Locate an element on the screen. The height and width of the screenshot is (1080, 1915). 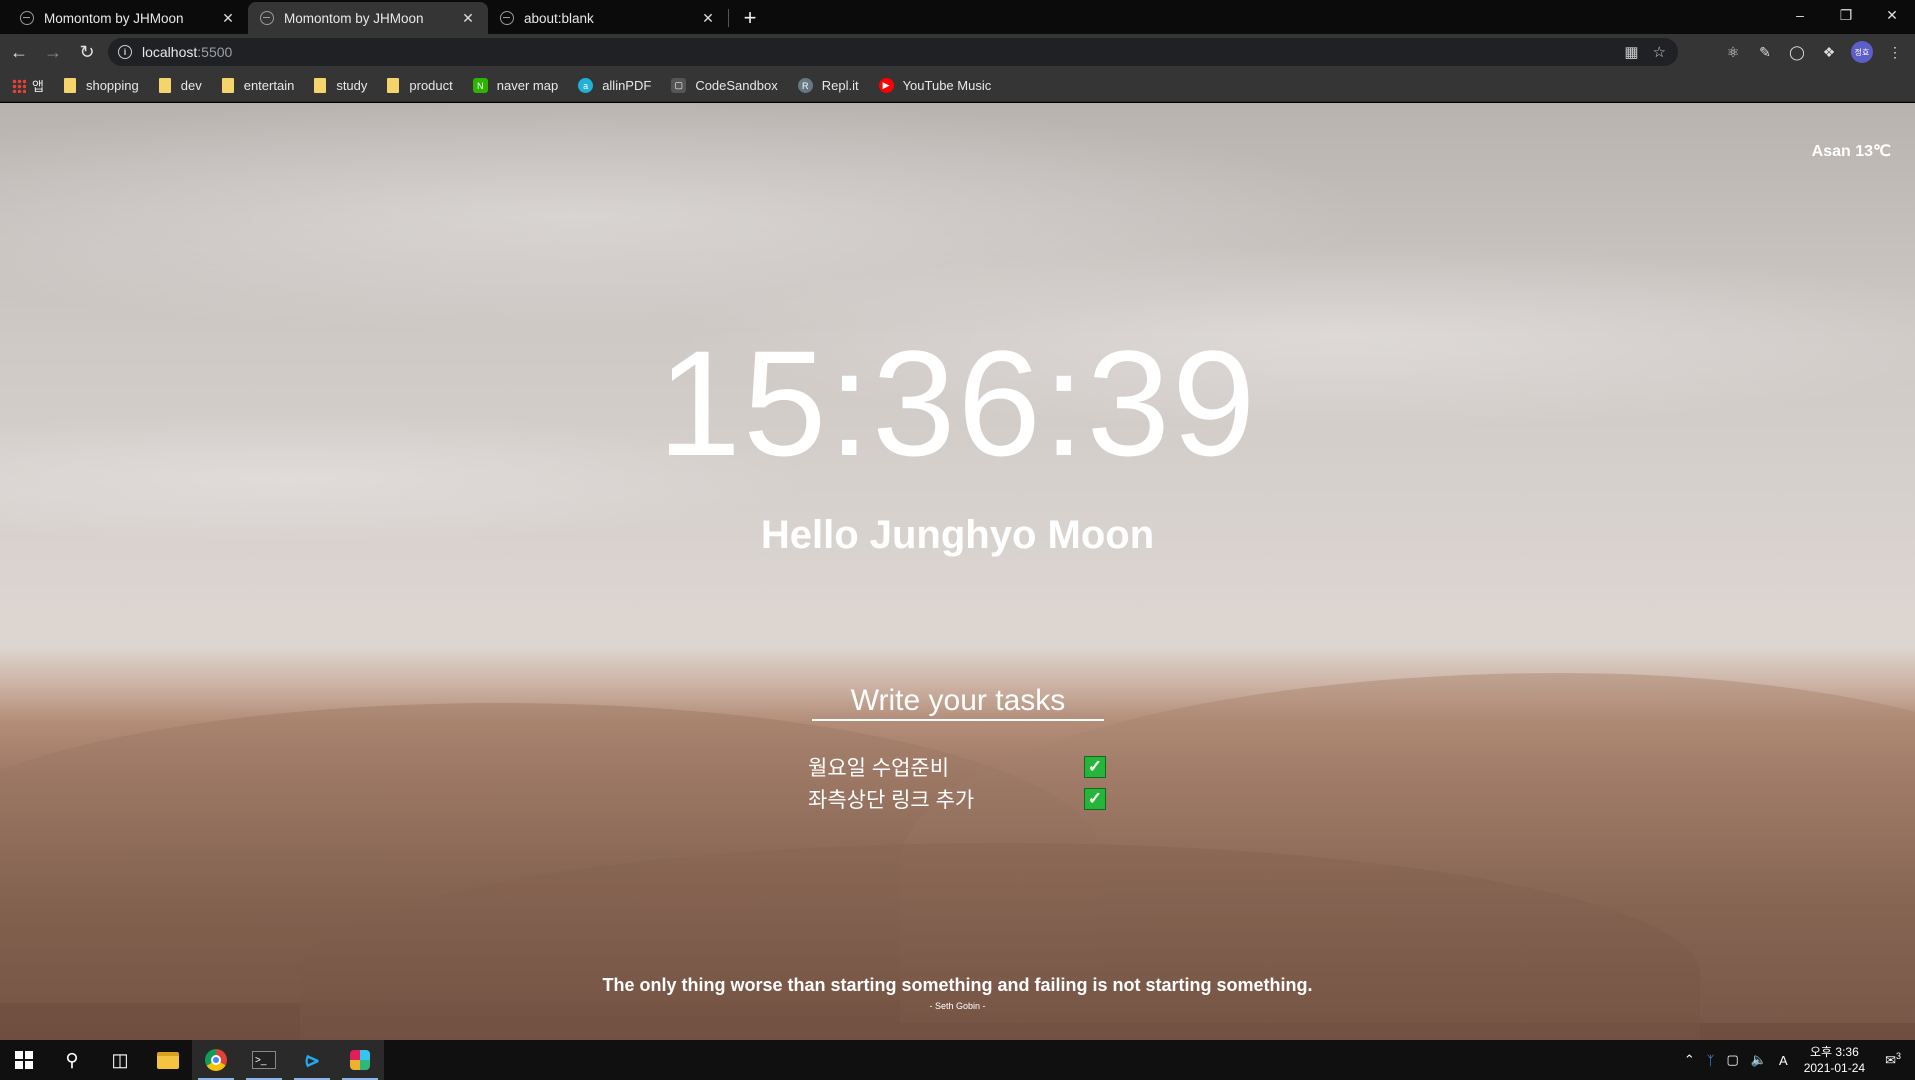
search-icon: ⚲ is located at coordinates (72, 1059).